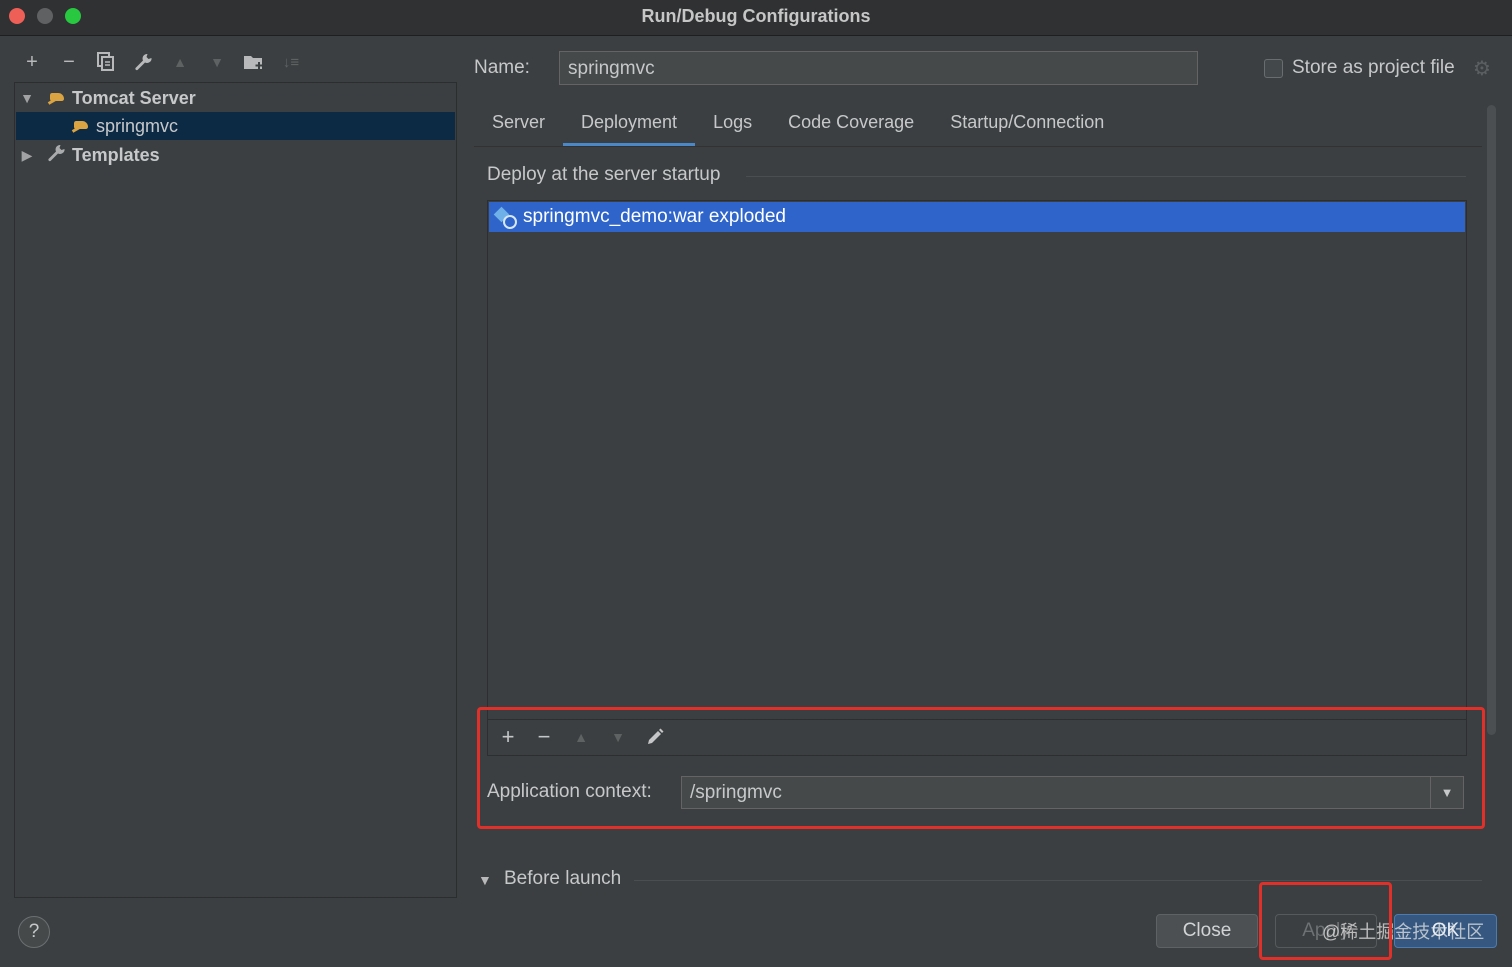 Image resolution: width=1512 pixels, height=967 pixels. I want to click on tab-startup-connection: Startup/Connection, so click(1027, 125).